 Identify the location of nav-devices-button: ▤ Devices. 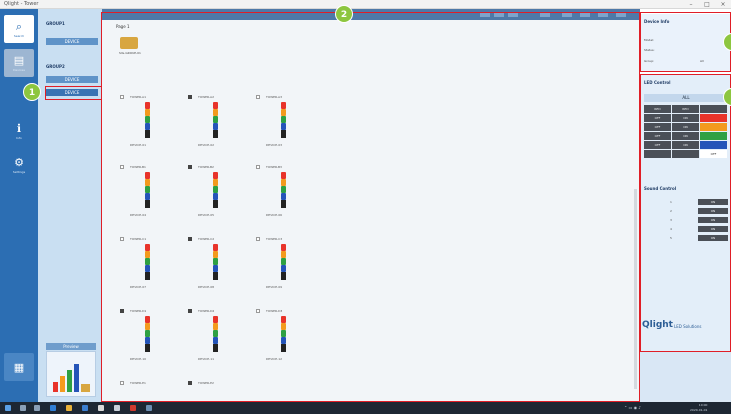
(19, 63).